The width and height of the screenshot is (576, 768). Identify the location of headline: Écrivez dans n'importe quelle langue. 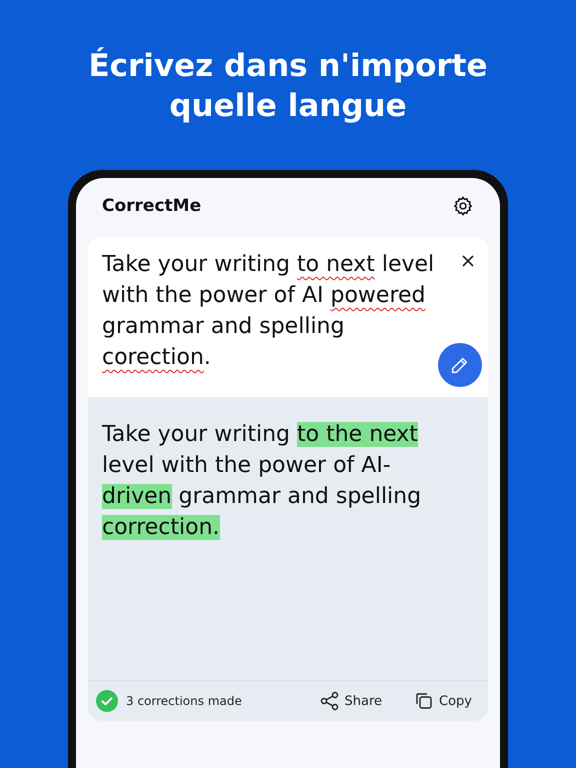
(288, 86).